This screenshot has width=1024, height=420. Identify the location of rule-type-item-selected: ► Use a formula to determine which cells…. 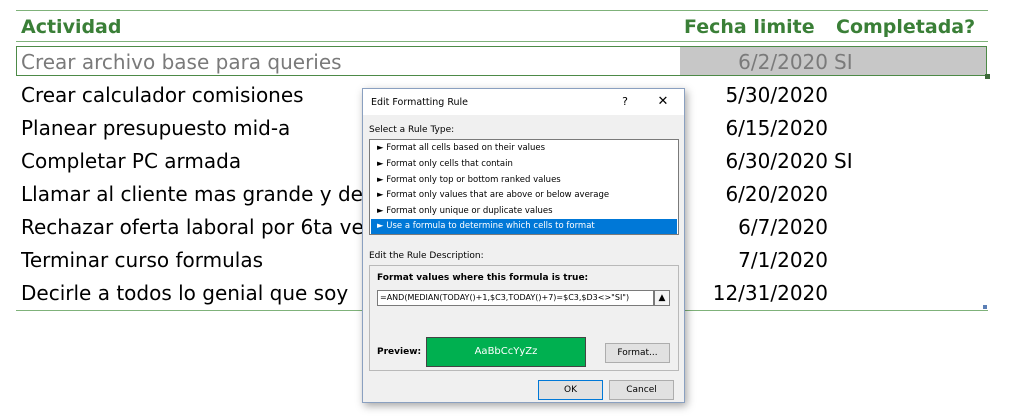
(524, 226).